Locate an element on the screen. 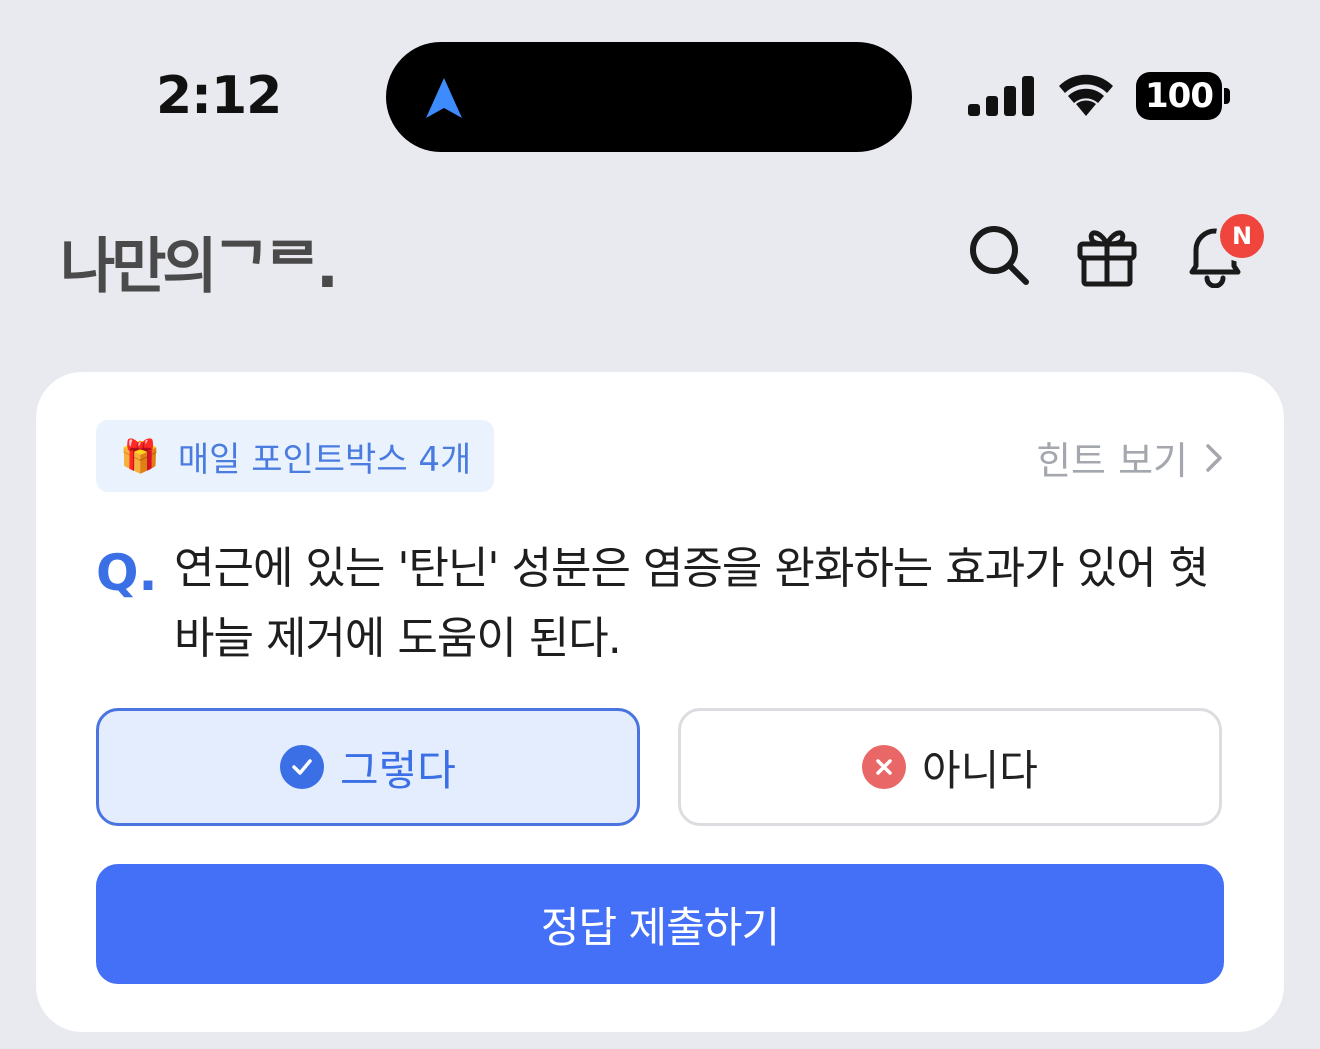 The height and width of the screenshot is (1049, 1320). option-yes-button: 그렇다 is located at coordinates (368, 767).